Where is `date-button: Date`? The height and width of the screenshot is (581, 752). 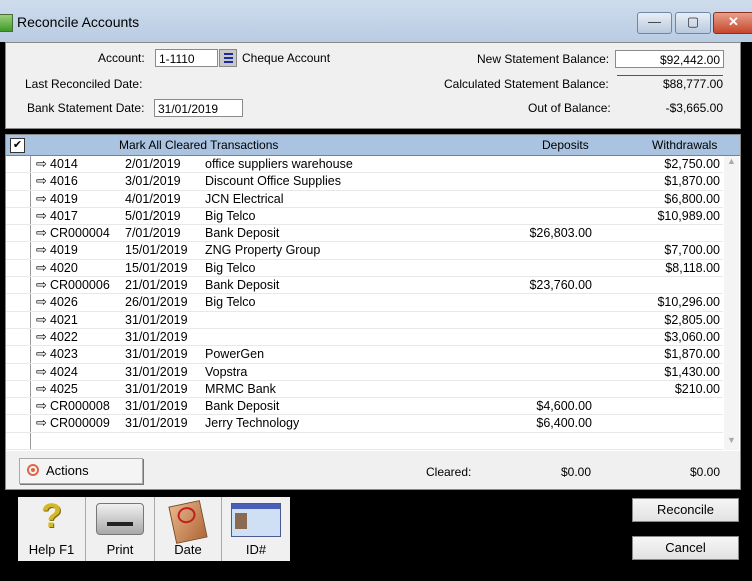
date-button: Date is located at coordinates (188, 529).